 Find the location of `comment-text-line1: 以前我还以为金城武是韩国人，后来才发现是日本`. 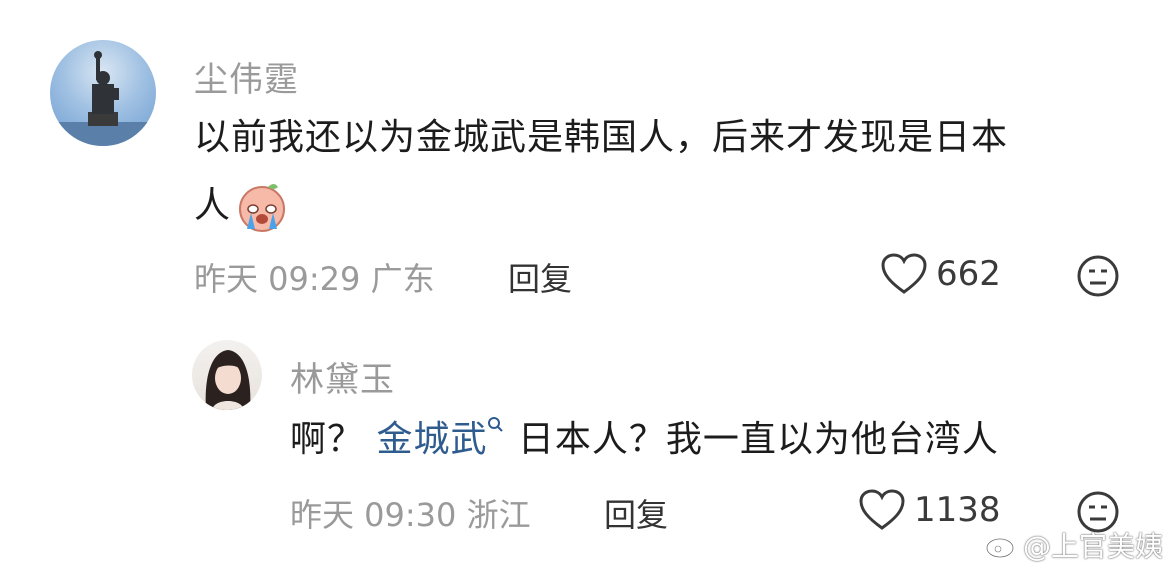

comment-text-line1: 以前我还以为金城武是韩国人，后来才发现是日本 is located at coordinates (601, 137).